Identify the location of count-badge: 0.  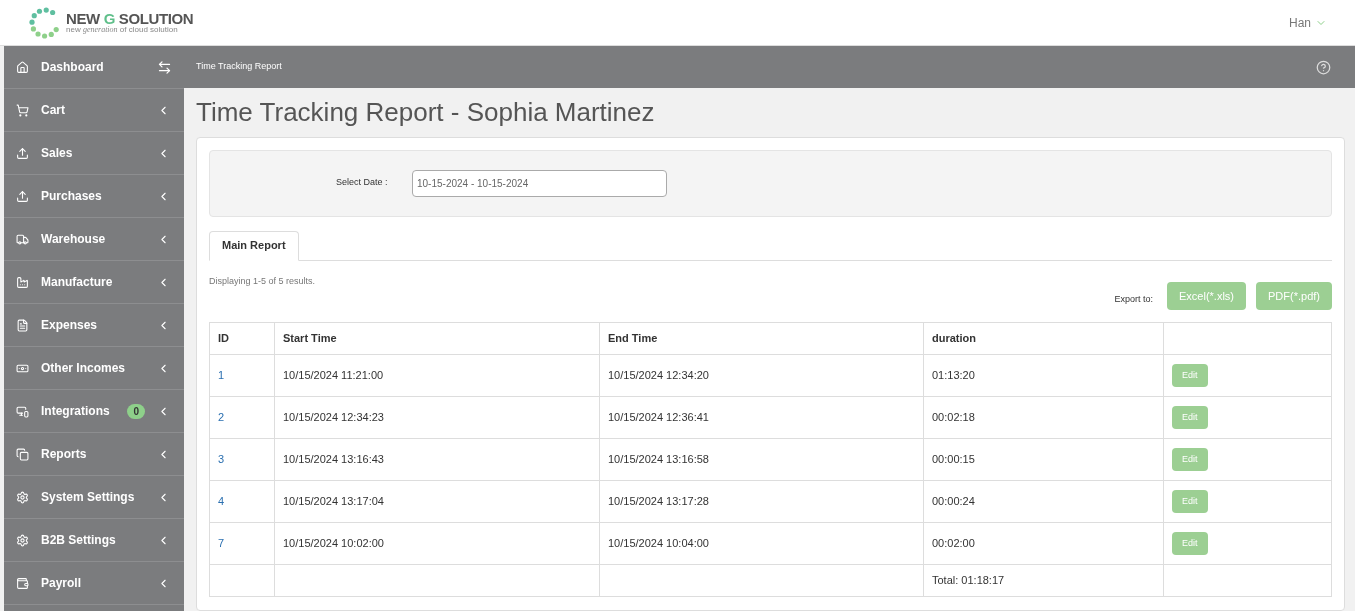
(136, 411).